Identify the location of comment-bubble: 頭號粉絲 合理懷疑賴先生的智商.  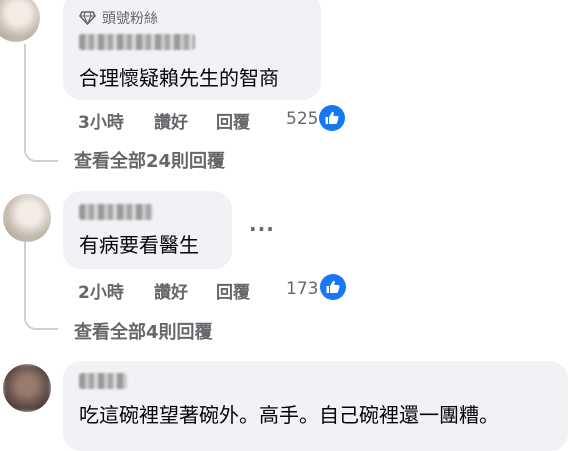
(192, 50).